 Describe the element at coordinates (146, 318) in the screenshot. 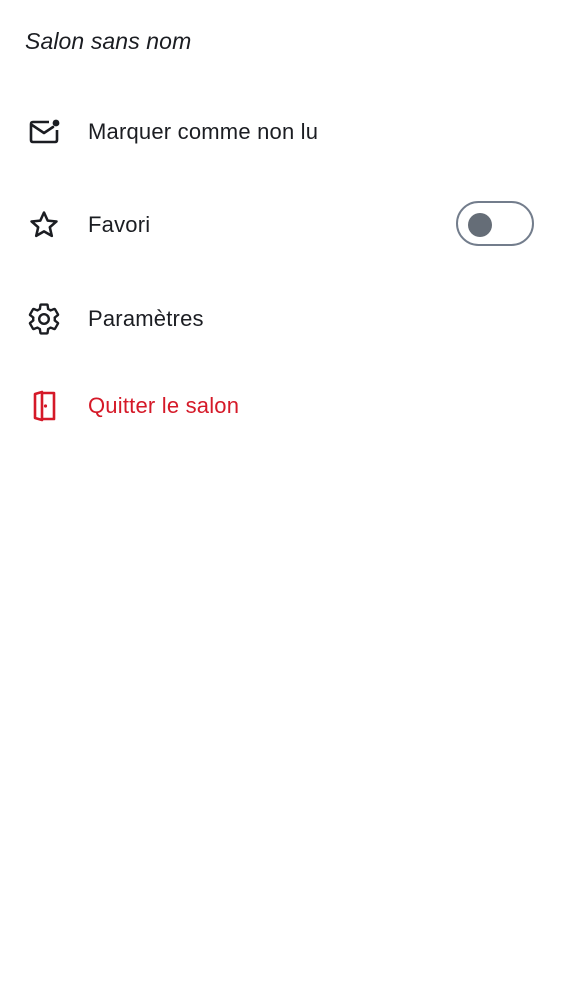

I see `settings-label: Paramètres` at that location.